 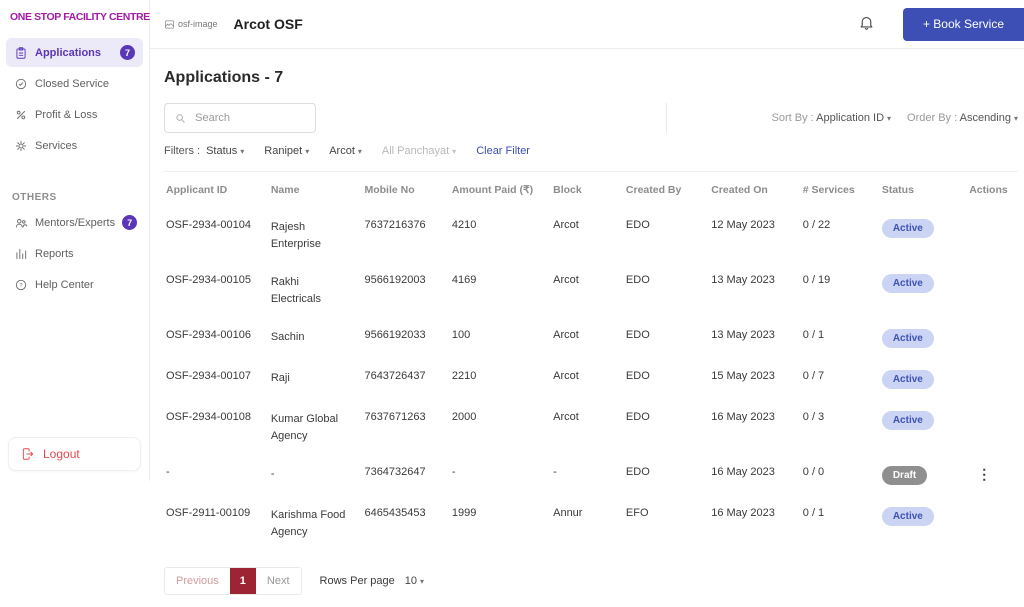 What do you see at coordinates (567, 190) in the screenshot?
I see `col-block: Block` at bounding box center [567, 190].